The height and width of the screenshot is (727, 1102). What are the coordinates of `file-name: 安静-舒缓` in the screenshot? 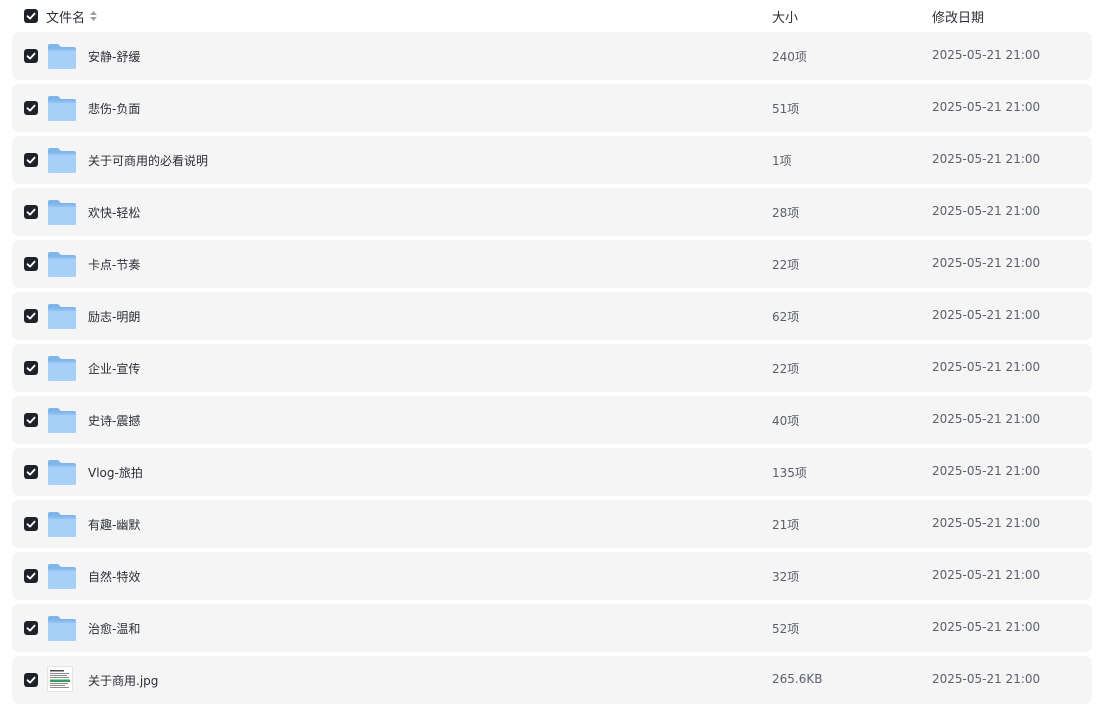 It's located at (114, 56).